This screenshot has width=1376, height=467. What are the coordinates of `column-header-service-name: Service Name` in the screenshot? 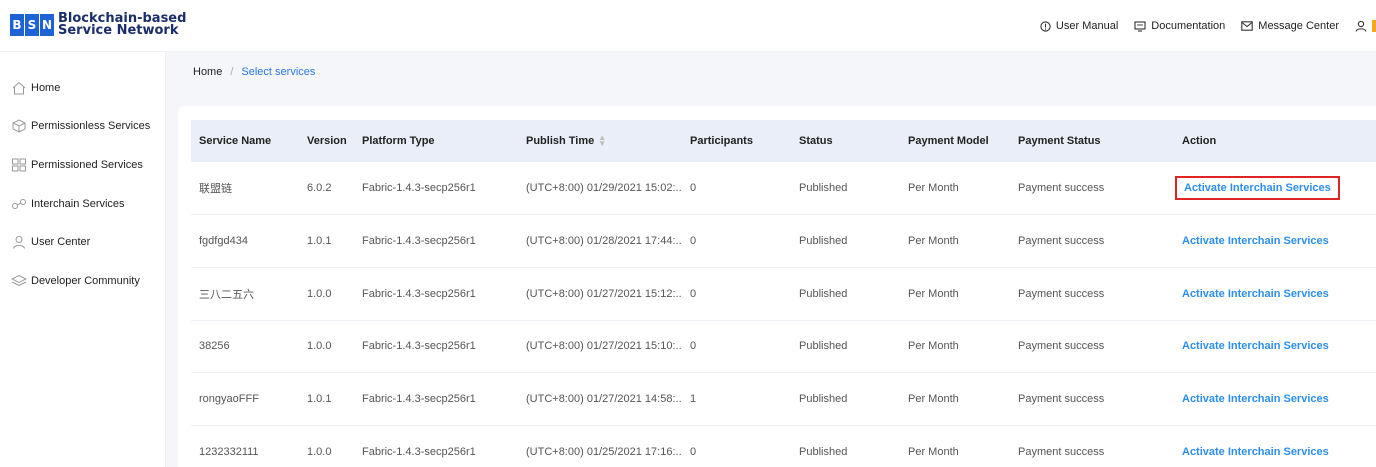 It's located at (235, 141).